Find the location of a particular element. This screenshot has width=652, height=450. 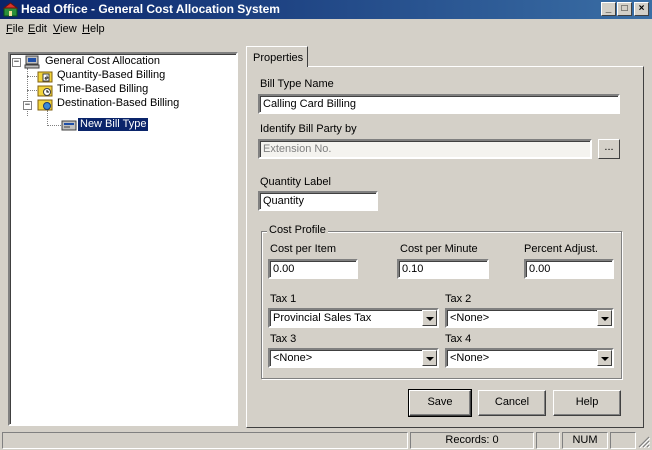

save-button-label: Save is located at coordinates (440, 402).